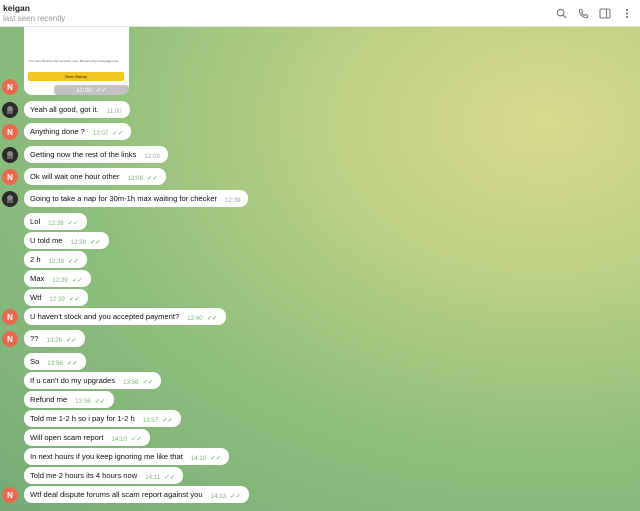  What do you see at coordinates (73, 380) in the screenshot?
I see `message-text: If u can't do my upgrades` at bounding box center [73, 380].